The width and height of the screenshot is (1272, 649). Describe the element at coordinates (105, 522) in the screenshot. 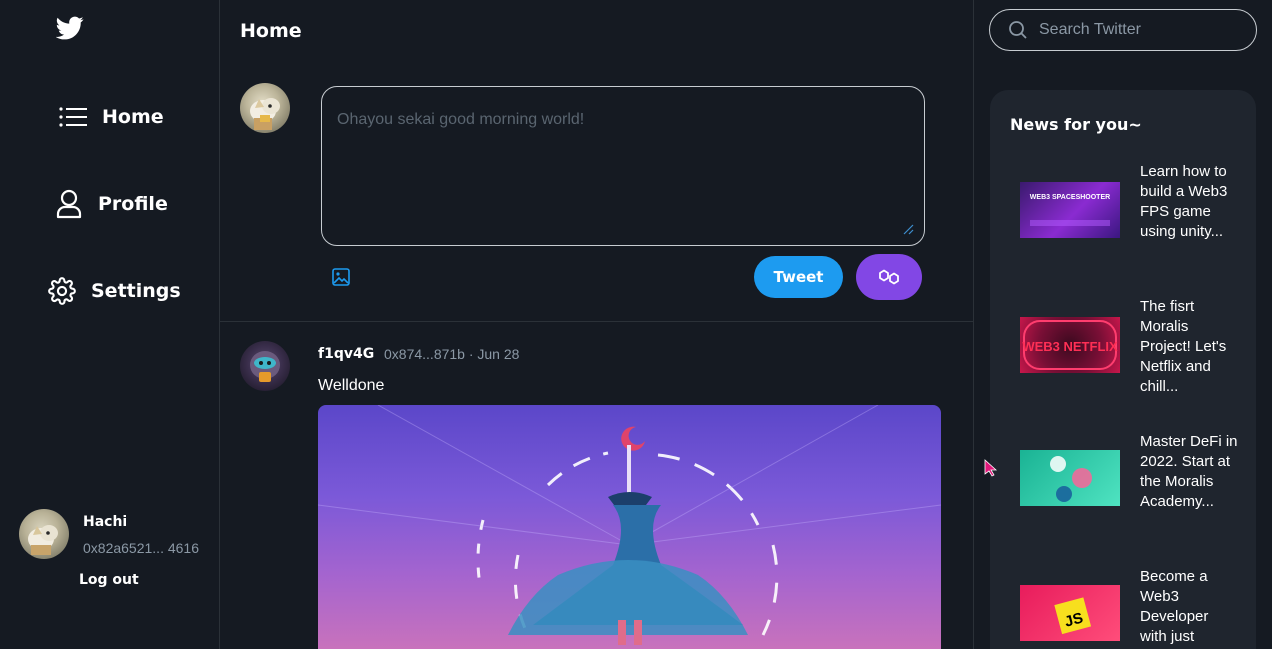

I see `user-name: Hachi` at that location.